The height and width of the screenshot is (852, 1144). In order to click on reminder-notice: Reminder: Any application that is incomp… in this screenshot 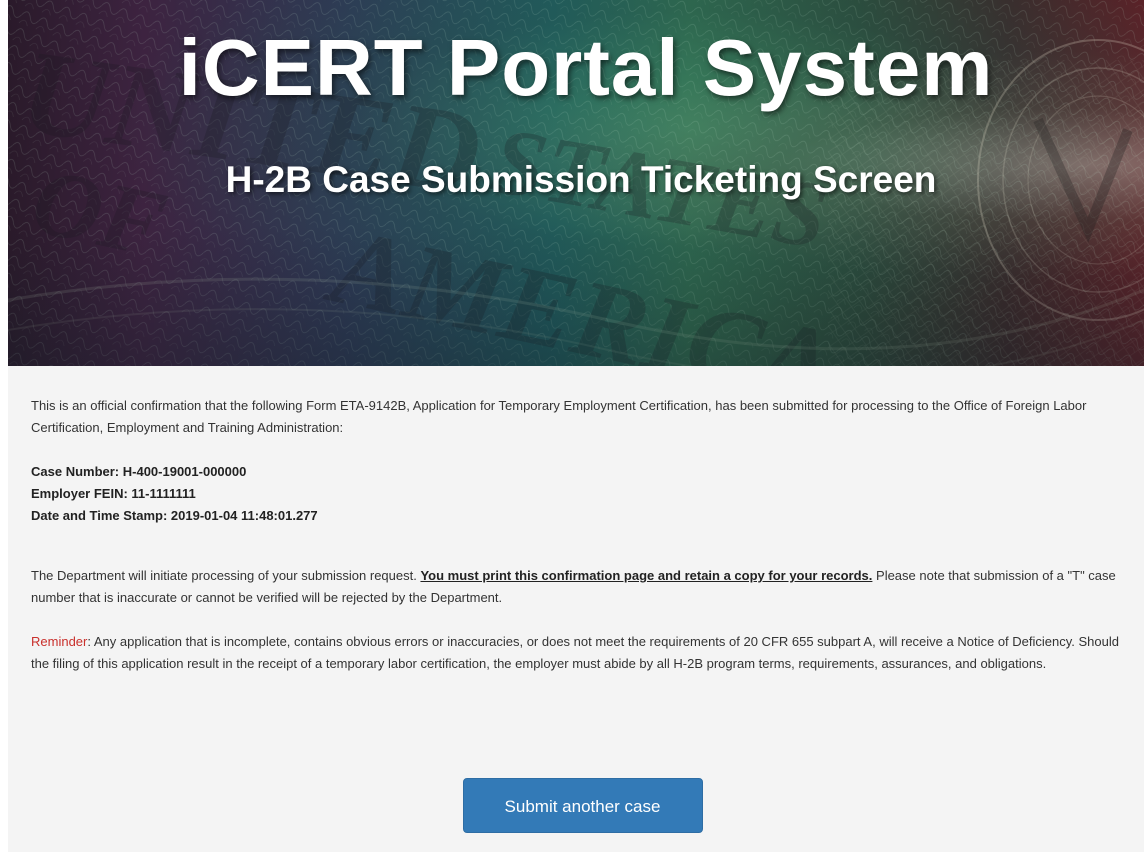, I will do `click(577, 653)`.